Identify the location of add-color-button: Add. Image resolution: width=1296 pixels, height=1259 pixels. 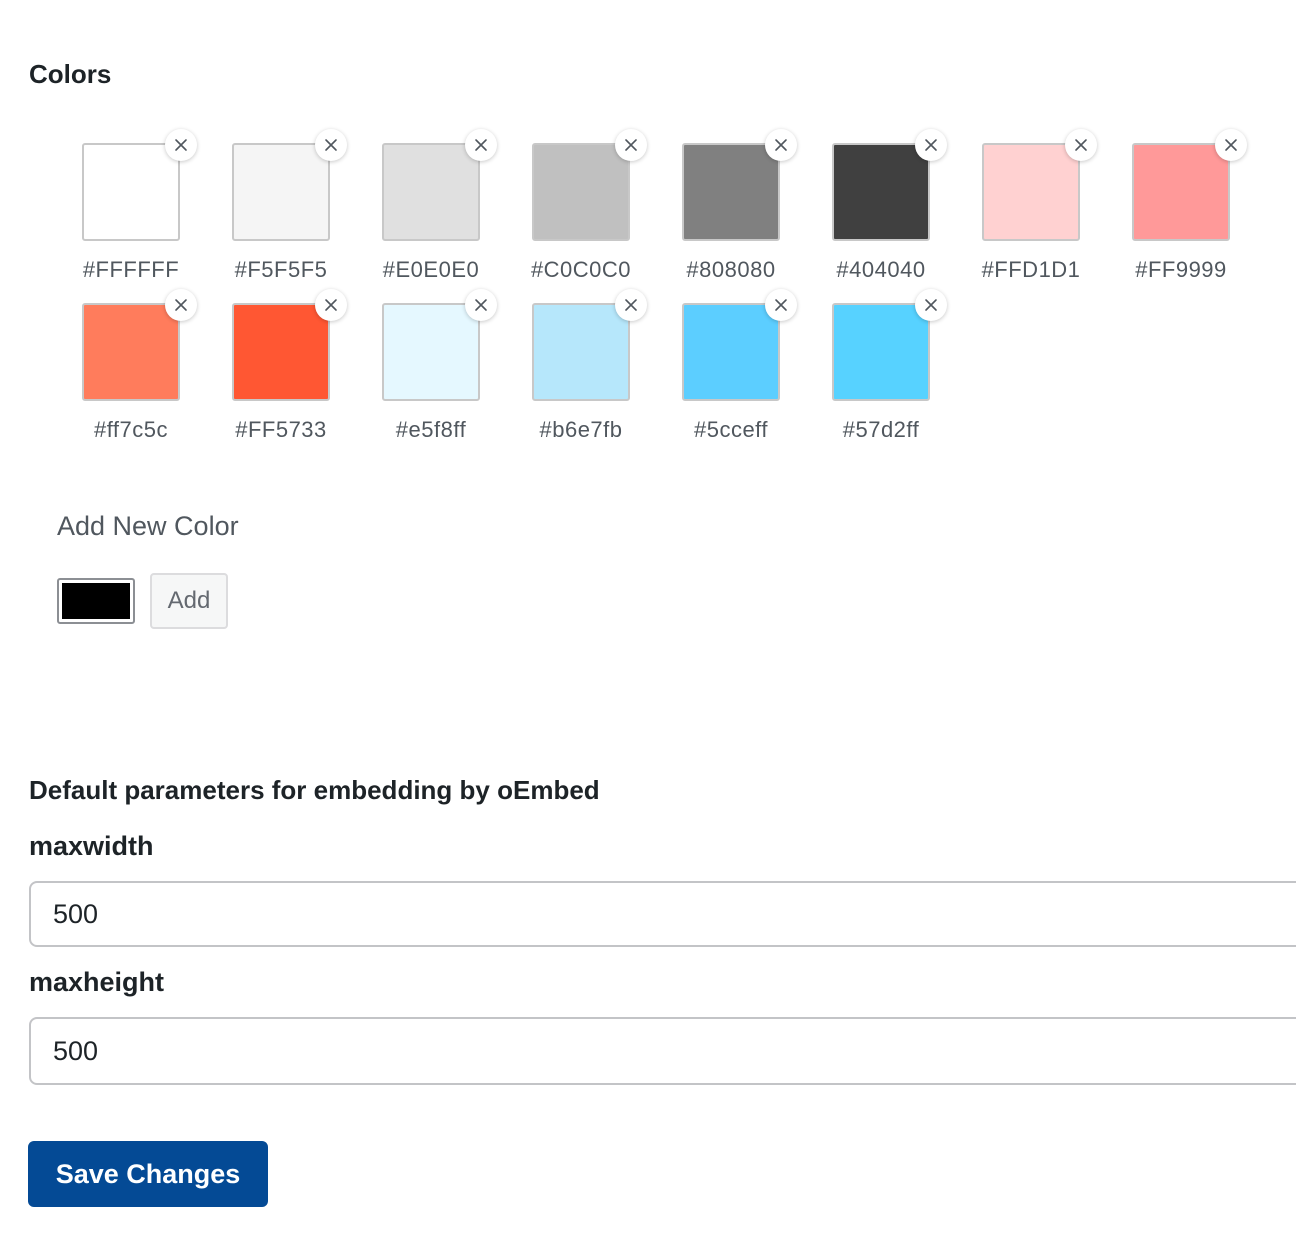
(189, 601).